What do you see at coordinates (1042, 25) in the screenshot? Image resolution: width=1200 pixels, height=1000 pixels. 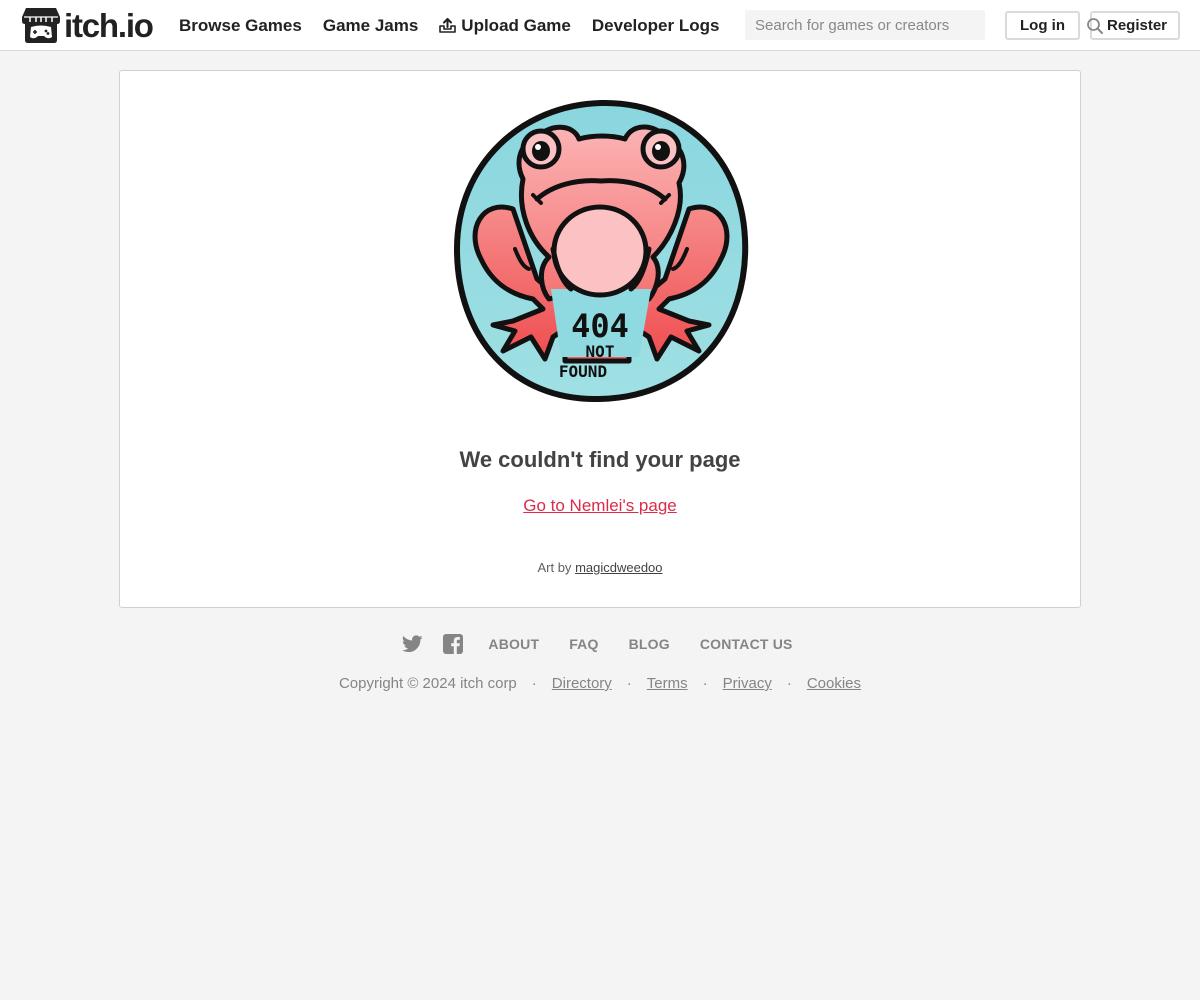 I see `login-button: Log in` at bounding box center [1042, 25].